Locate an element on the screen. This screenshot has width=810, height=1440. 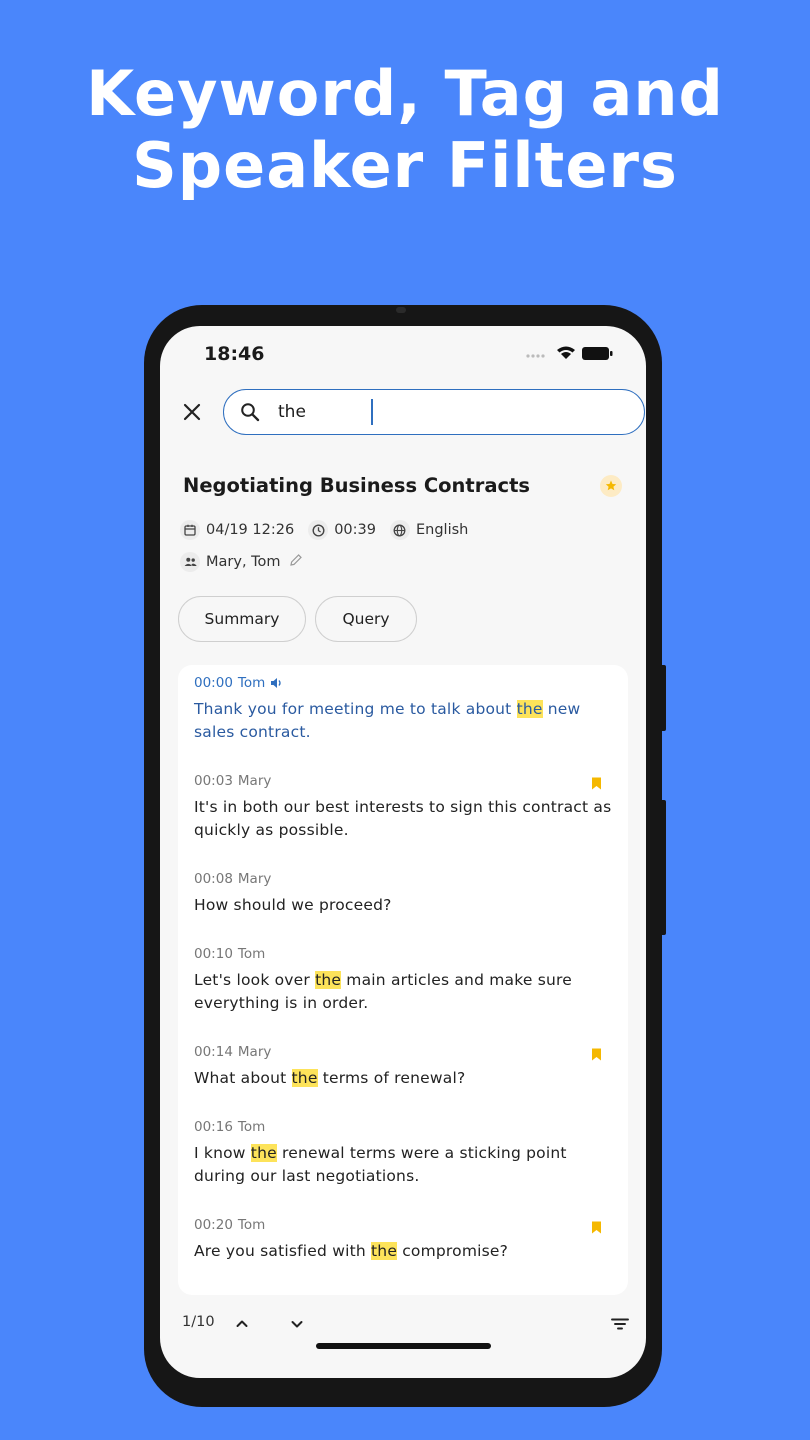
segment-time: 00:03 is located at coordinates (213, 781).